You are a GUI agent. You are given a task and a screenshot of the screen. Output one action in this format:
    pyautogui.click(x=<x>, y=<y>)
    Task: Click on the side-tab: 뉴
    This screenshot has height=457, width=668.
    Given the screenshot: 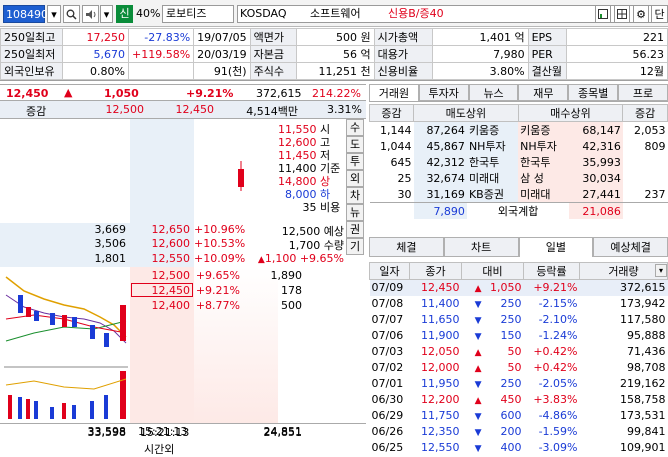 What is the action you would take?
    pyautogui.click(x=355, y=212)
    